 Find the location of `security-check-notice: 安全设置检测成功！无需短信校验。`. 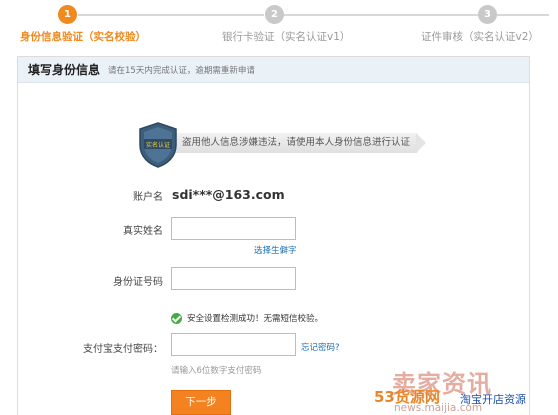

security-check-notice: 安全设置检测成功！无需短信校验。 is located at coordinates (247, 318).